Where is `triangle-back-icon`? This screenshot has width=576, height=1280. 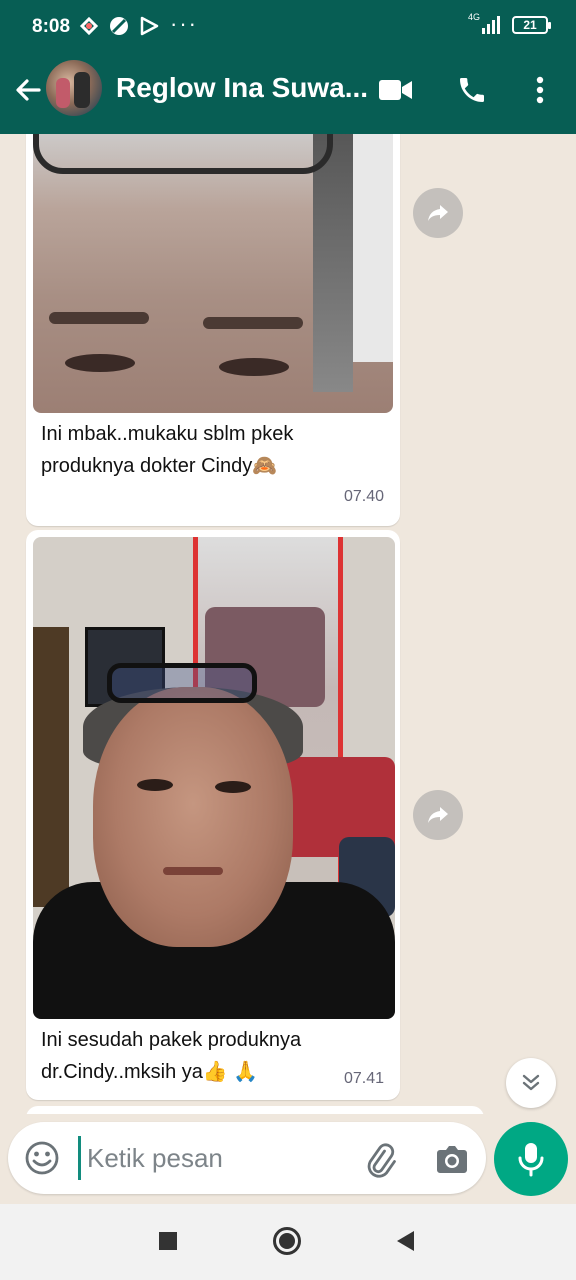
triangle-back-icon is located at coordinates (405, 1241).